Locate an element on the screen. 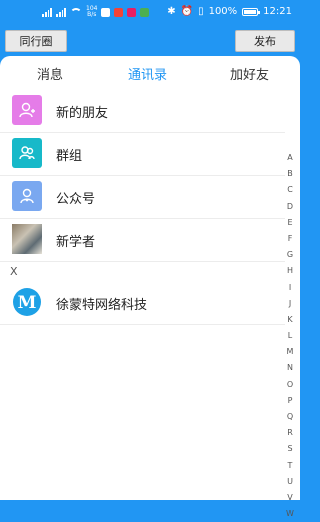  alphabet-index: ABCDEFGHIJKLMNOPQRSTUVW is located at coordinates (290, 336).